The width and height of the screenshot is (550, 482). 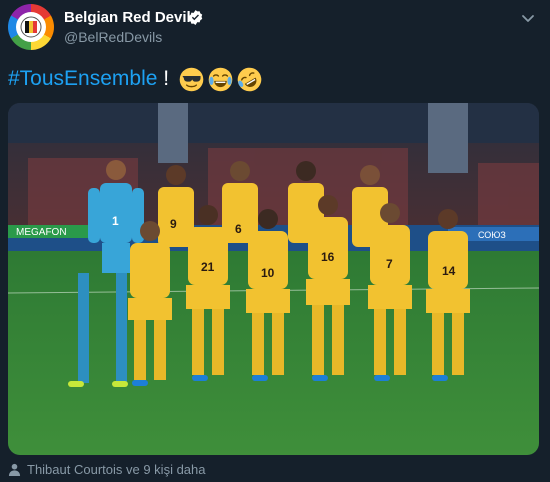 What do you see at coordinates (238, 229) in the screenshot?
I see `back-number-3: 6` at bounding box center [238, 229].